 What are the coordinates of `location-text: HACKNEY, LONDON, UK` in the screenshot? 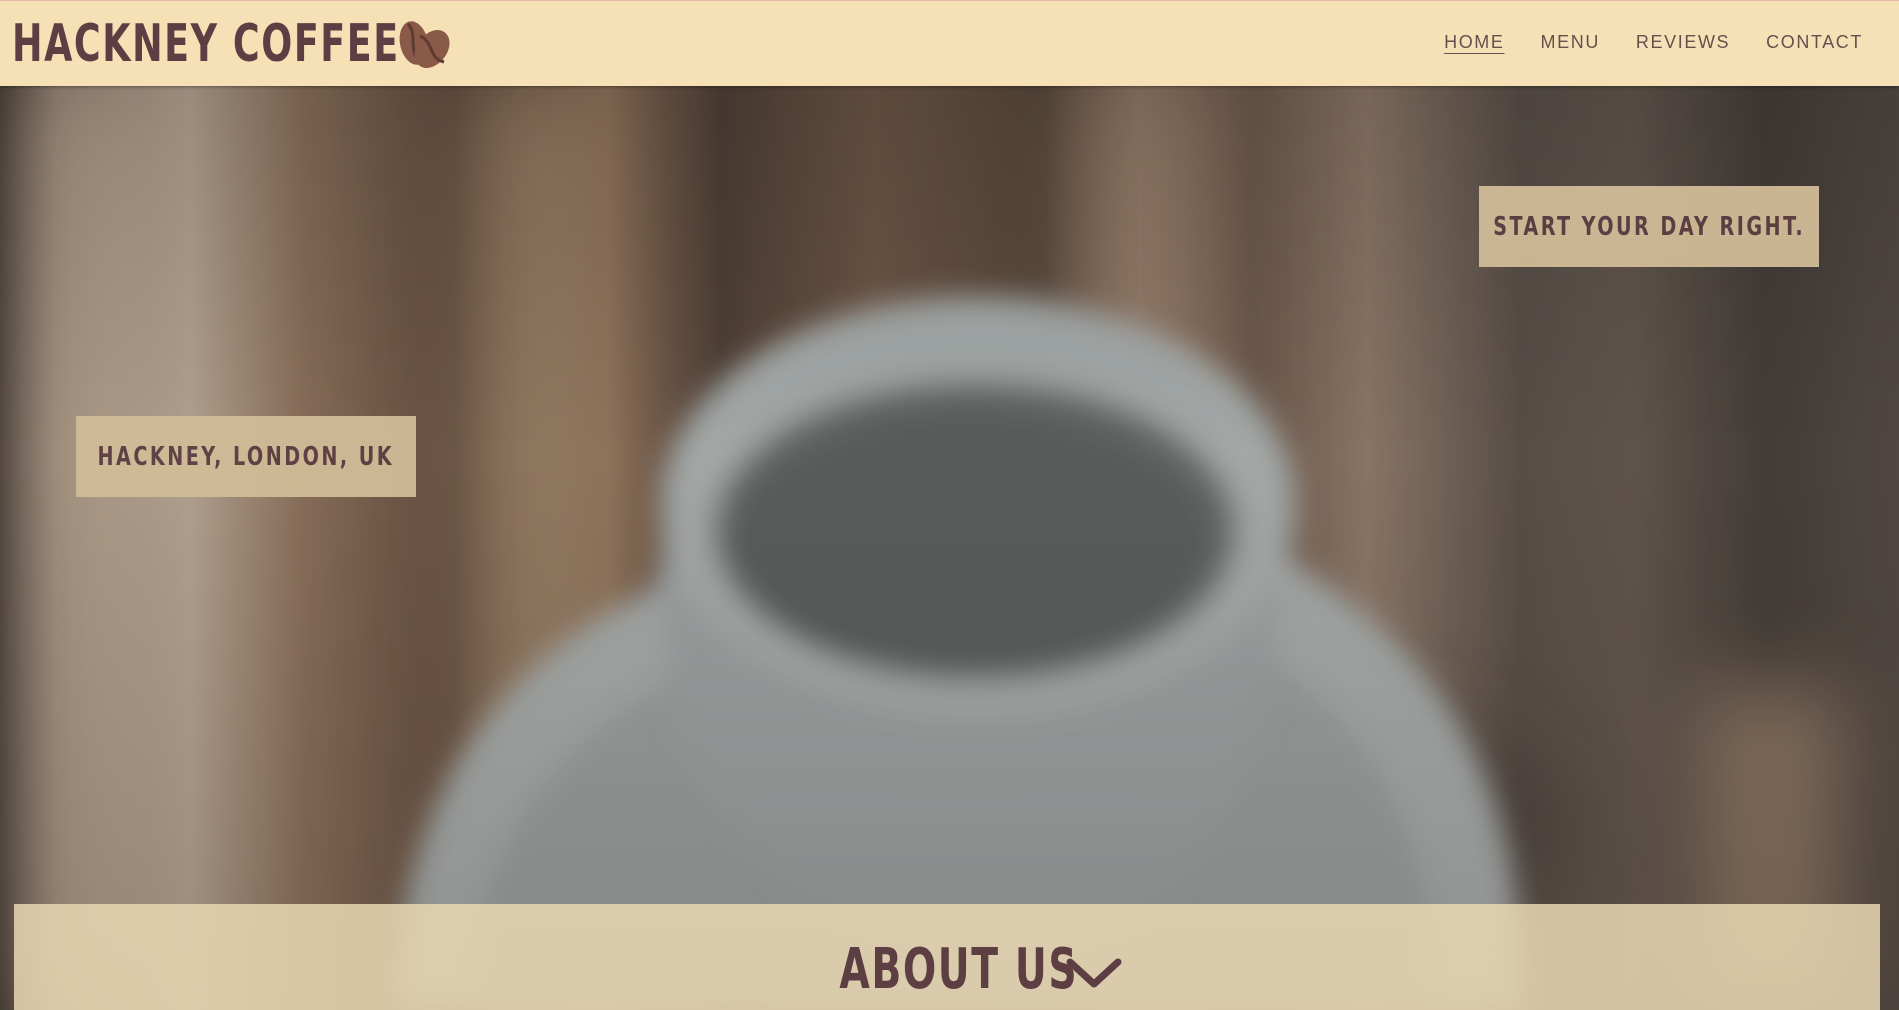 It's located at (246, 456).